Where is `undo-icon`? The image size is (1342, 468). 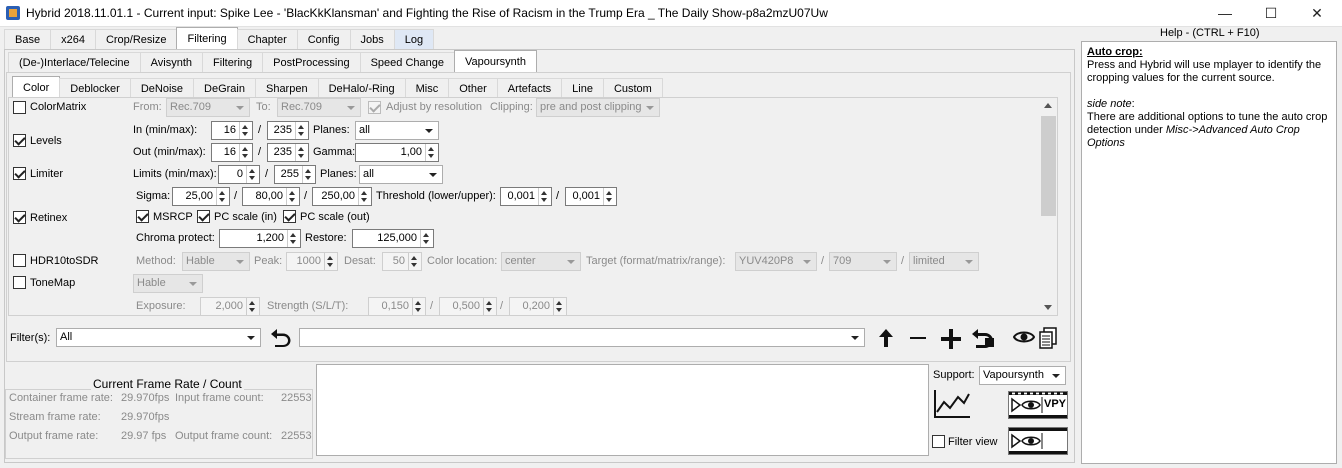 undo-icon is located at coordinates (281, 338).